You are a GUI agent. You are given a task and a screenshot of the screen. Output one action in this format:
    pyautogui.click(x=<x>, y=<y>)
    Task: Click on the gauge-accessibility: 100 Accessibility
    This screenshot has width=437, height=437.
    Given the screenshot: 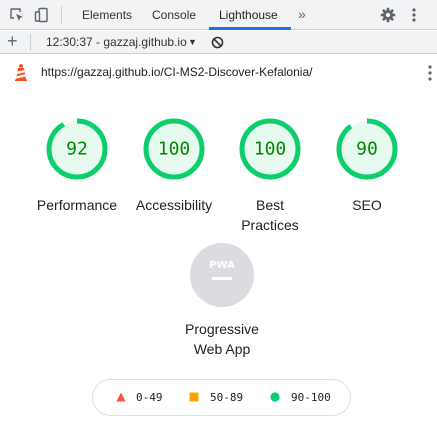 What is the action you would take?
    pyautogui.click(x=174, y=166)
    